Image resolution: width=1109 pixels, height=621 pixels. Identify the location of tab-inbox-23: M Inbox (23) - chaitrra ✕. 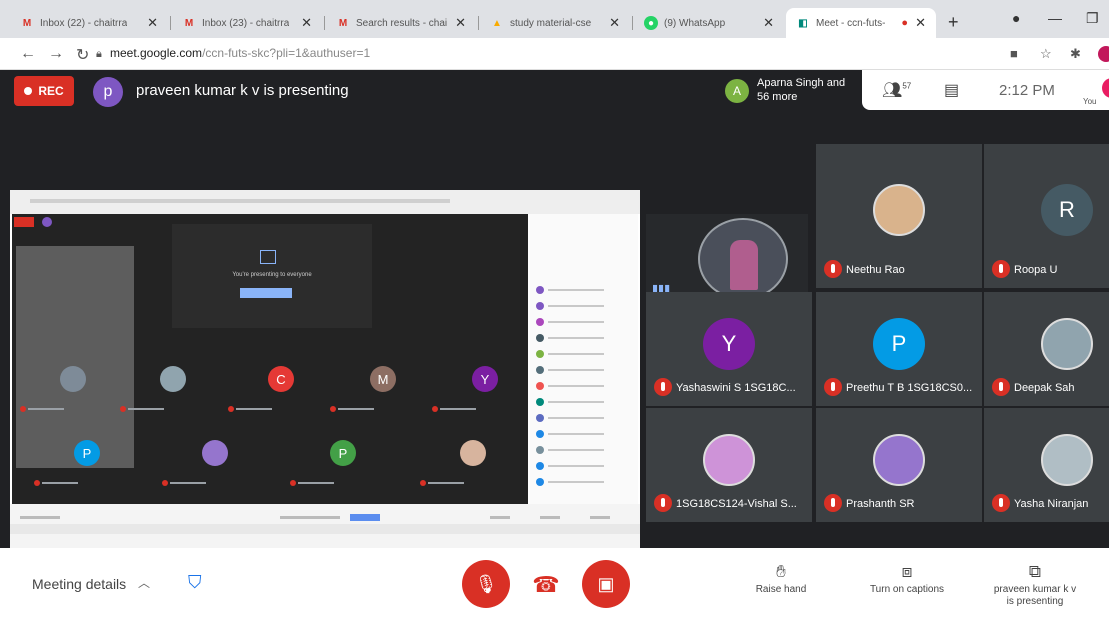
(247, 23).